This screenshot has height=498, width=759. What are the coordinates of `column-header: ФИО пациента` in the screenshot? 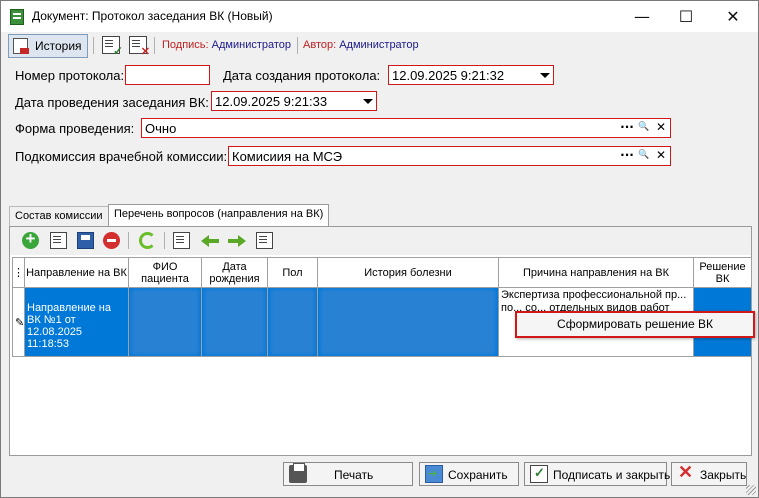 It's located at (165, 272).